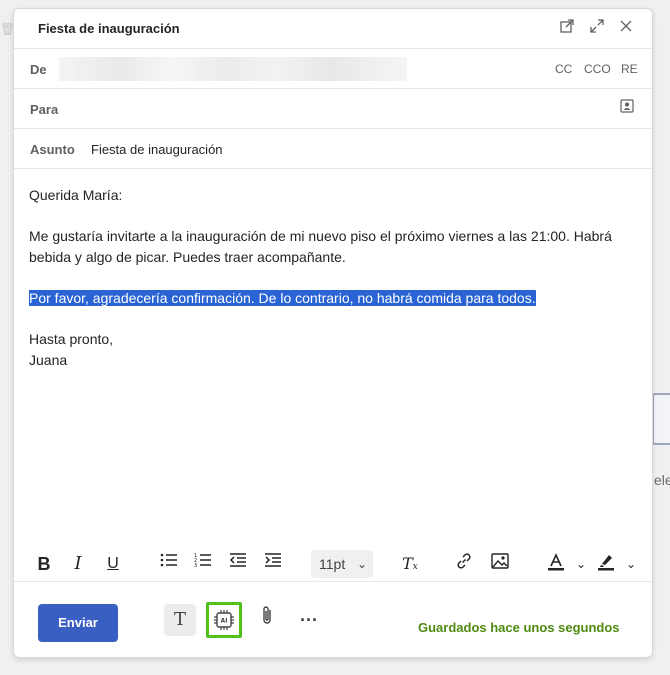  What do you see at coordinates (109, 28) in the screenshot?
I see `window-title: Fiesta de inauguración` at bounding box center [109, 28].